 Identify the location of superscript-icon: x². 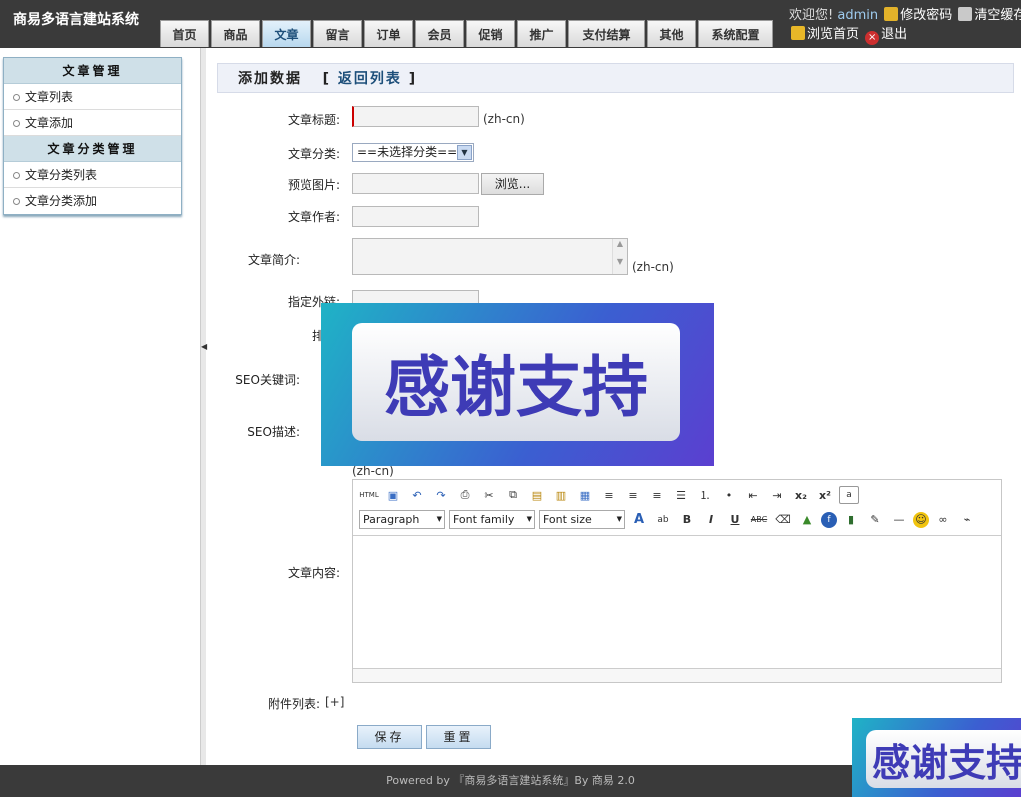
(825, 495).